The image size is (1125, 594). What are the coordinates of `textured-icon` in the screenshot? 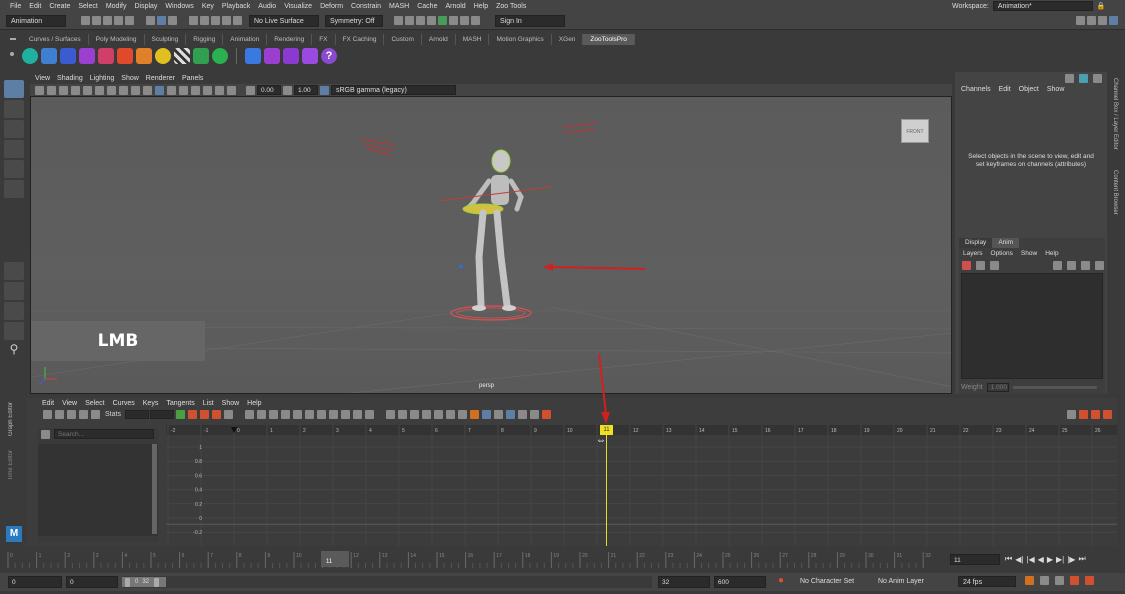 It's located at (111, 90).